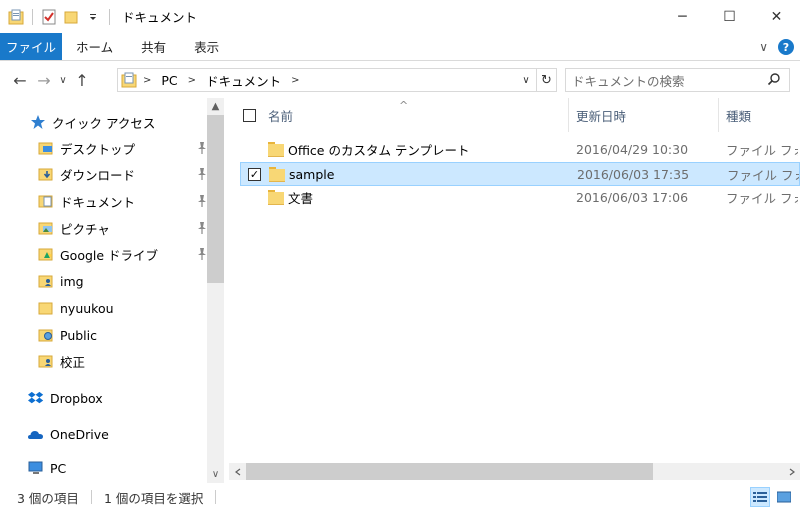  What do you see at coordinates (44, 80) in the screenshot?
I see `forward-button: →` at bounding box center [44, 80].